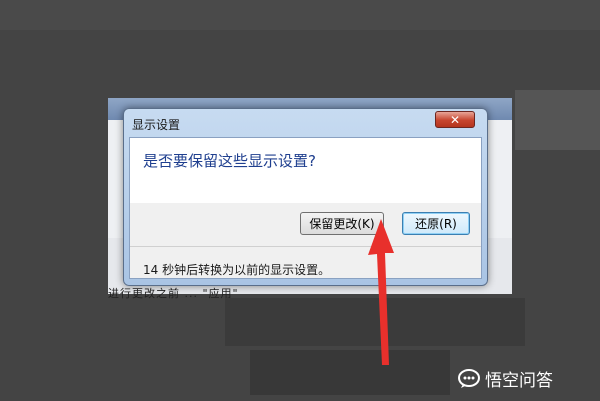 This screenshot has width=600, height=401. What do you see at coordinates (469, 378) in the screenshot?
I see `speech-bubble-icon` at bounding box center [469, 378].